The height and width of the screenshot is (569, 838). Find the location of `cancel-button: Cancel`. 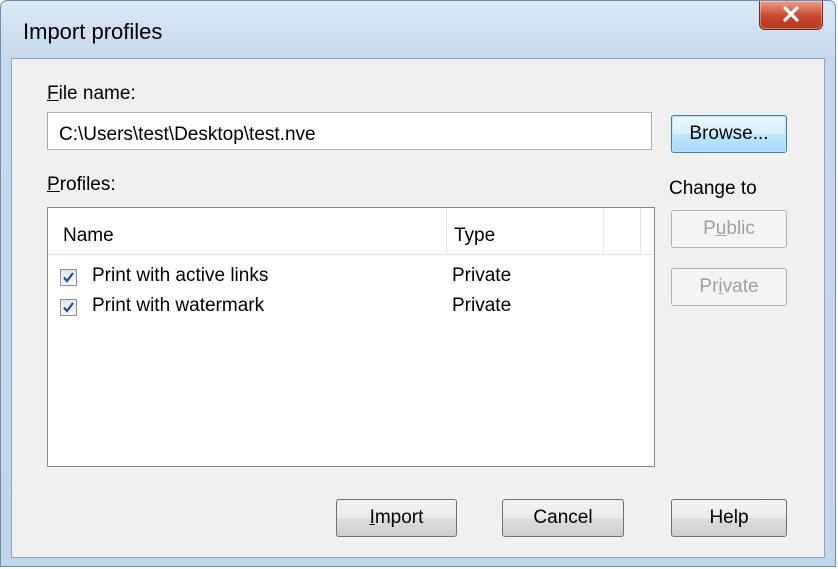

cancel-button: Cancel is located at coordinates (563, 518).